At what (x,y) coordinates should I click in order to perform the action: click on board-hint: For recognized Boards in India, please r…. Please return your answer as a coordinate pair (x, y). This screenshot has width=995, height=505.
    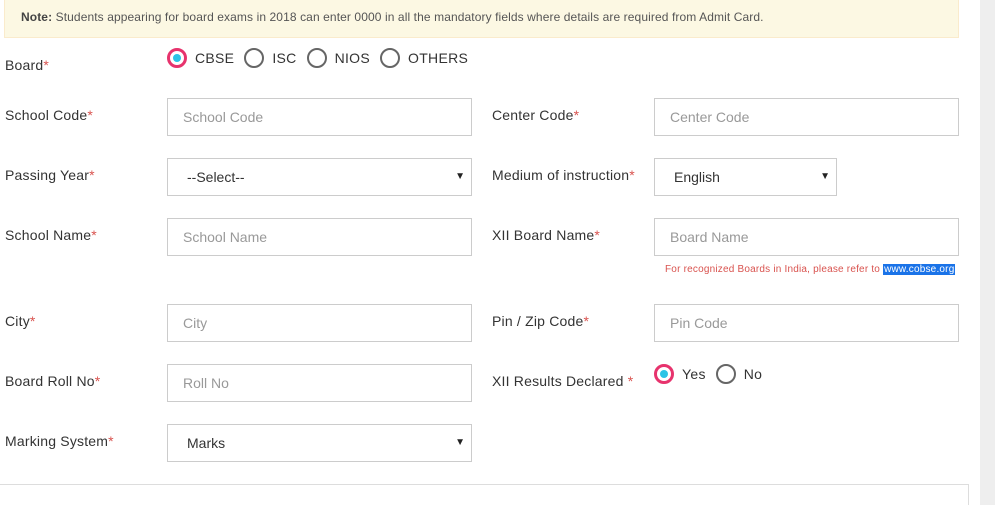
    Looking at the image, I should click on (810, 269).